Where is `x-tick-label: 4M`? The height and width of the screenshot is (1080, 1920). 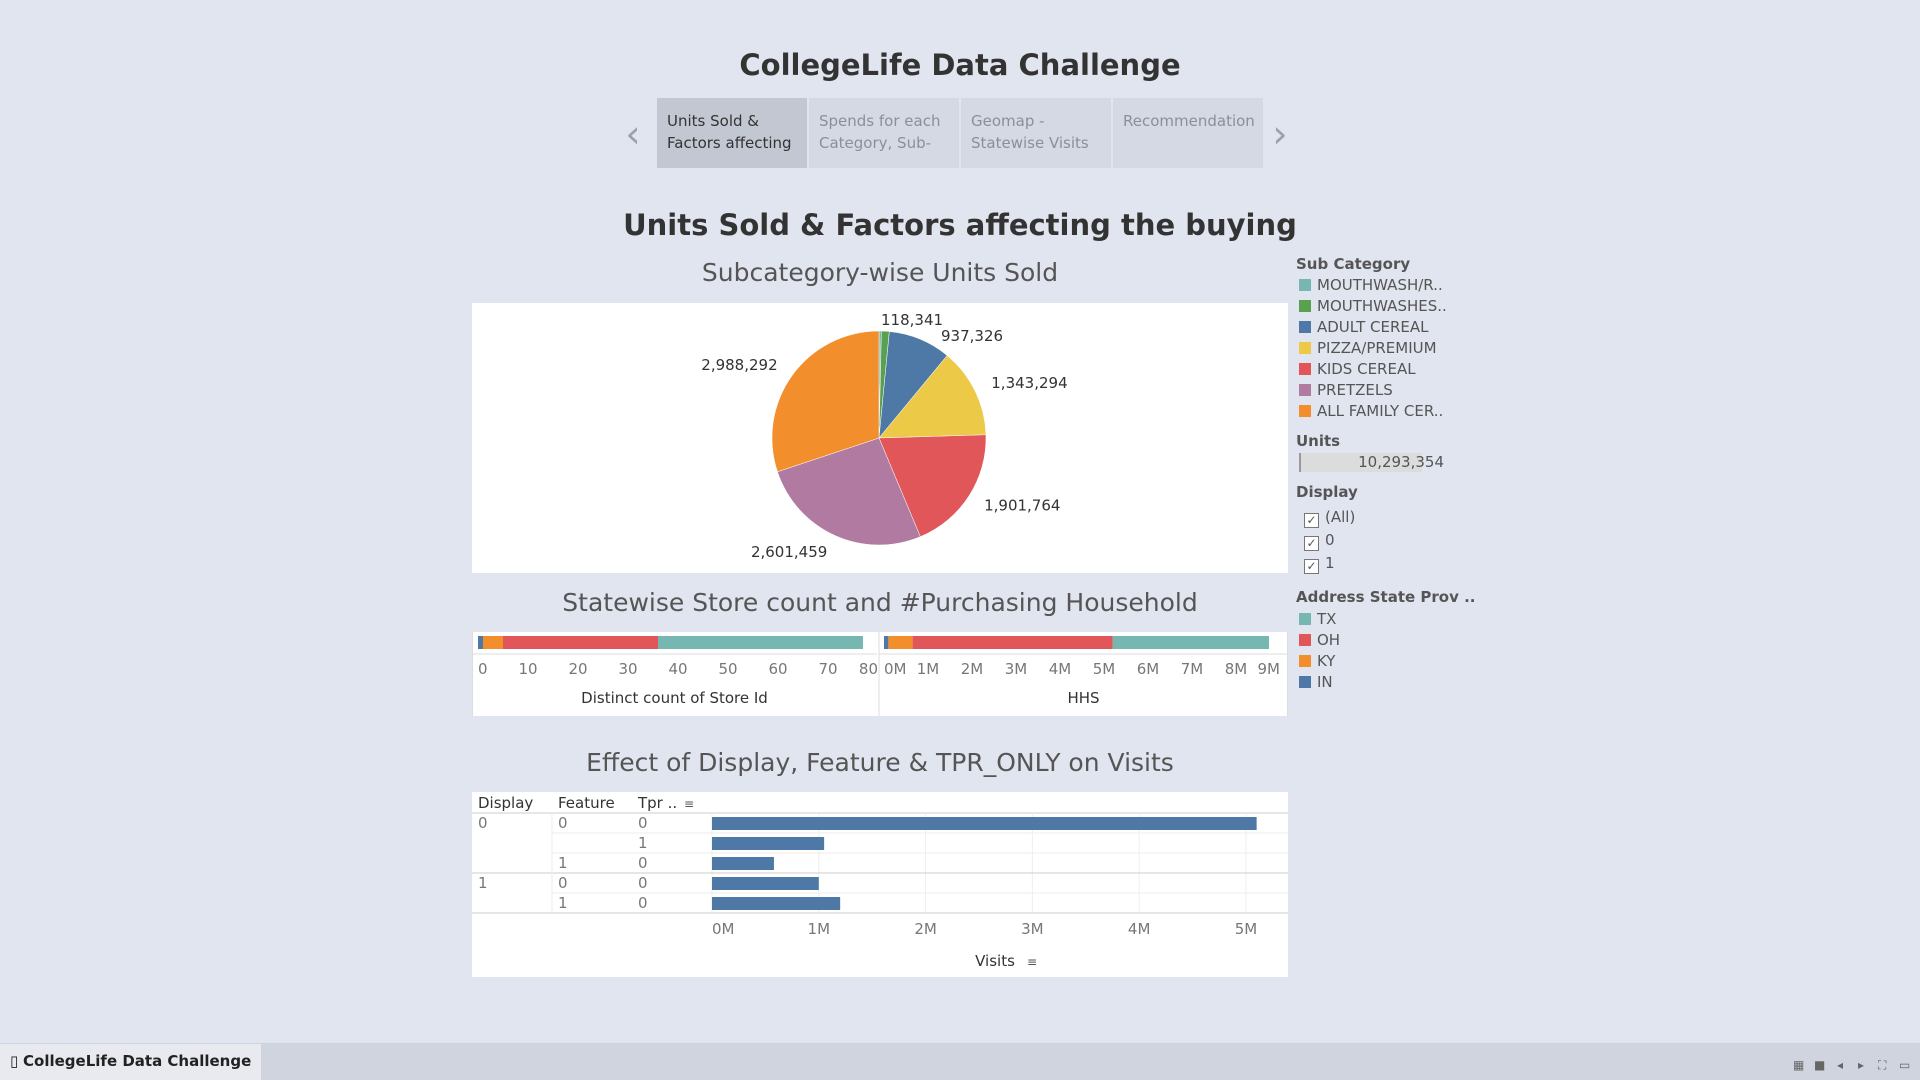
x-tick-label: 4M is located at coordinates (1060, 669).